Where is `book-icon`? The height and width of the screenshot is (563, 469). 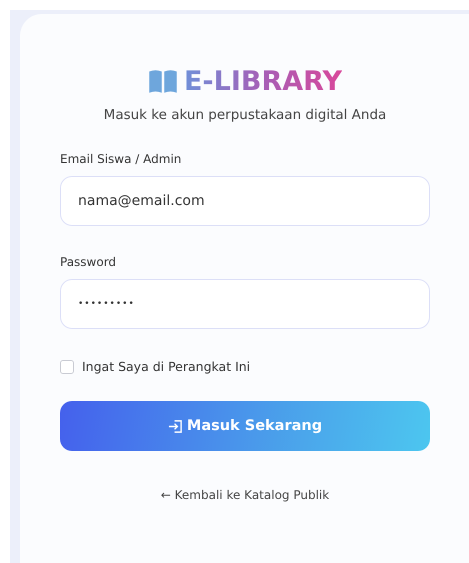
book-icon is located at coordinates (163, 81).